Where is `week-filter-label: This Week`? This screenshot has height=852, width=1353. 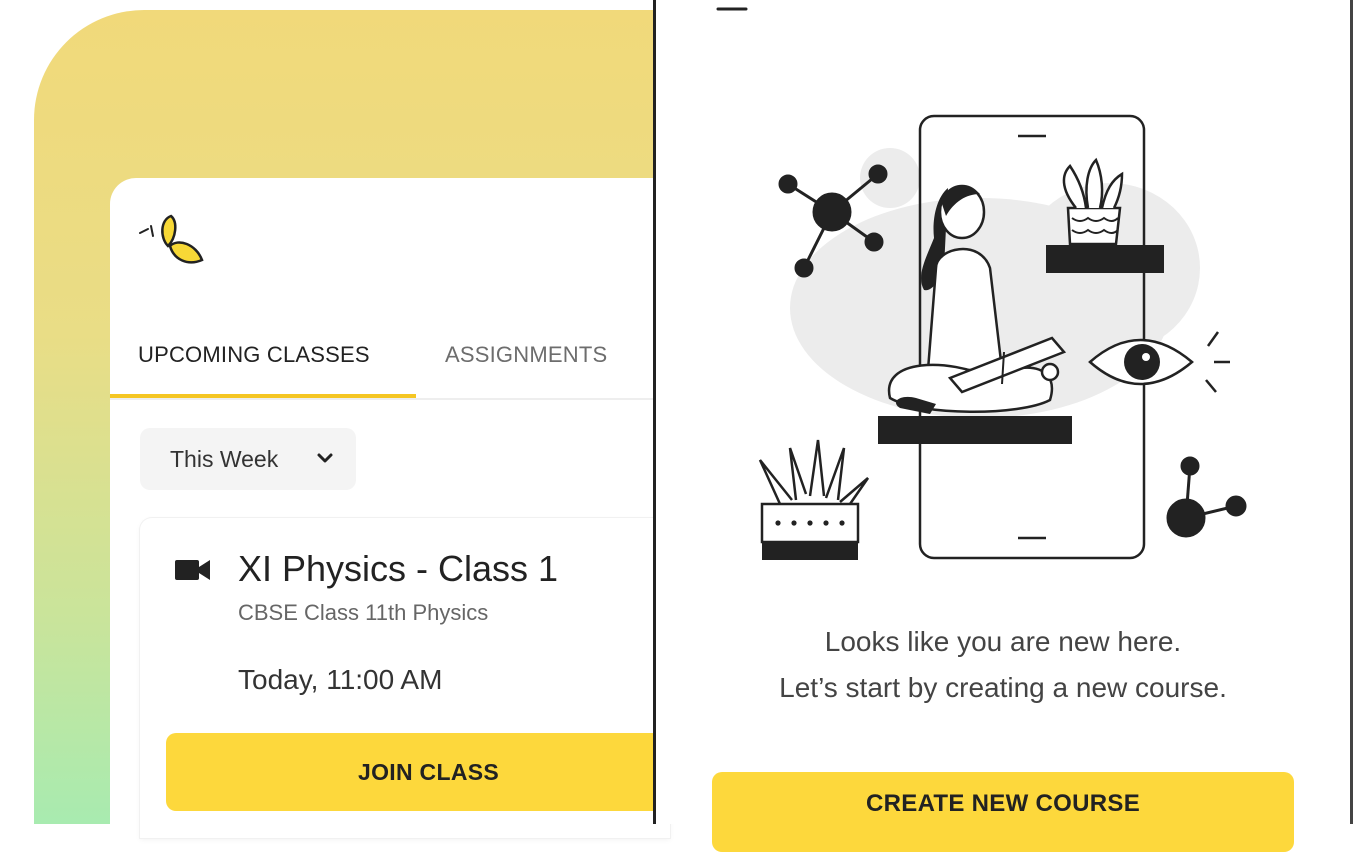
week-filter-label: This Week is located at coordinates (224, 458).